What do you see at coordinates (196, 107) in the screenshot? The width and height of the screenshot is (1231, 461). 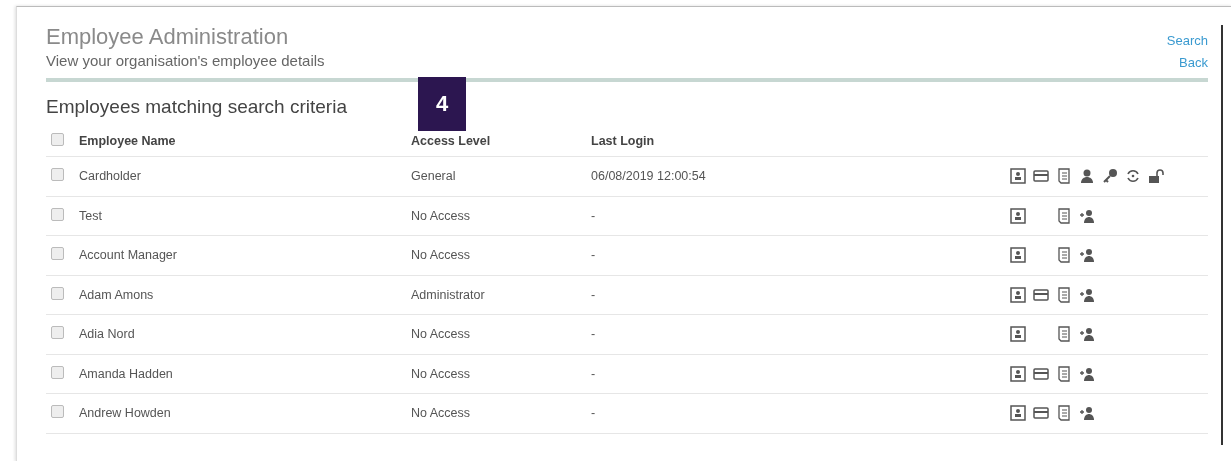 I see `section-title: Employees matching search criteria` at bounding box center [196, 107].